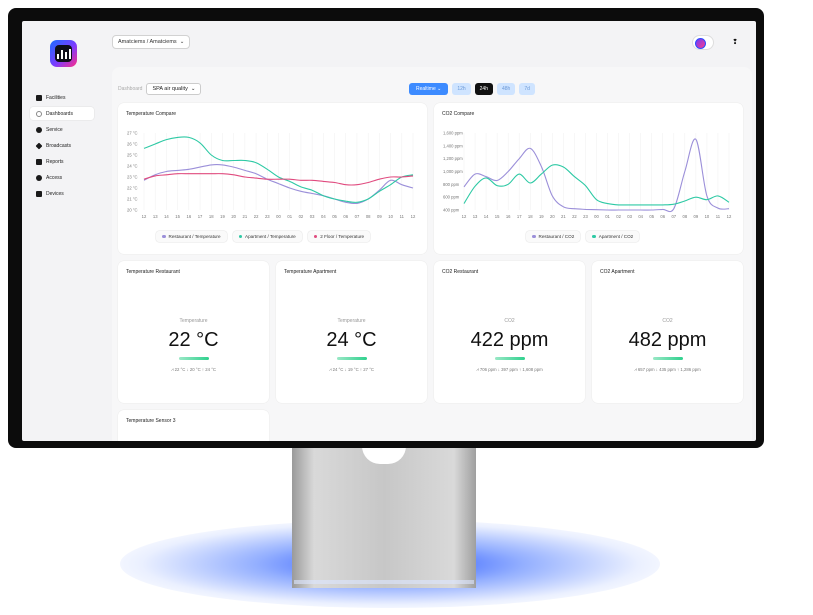 This screenshot has width=813, height=615. What do you see at coordinates (707, 216) in the screenshot?
I see `x-tick-label: 10` at bounding box center [707, 216].